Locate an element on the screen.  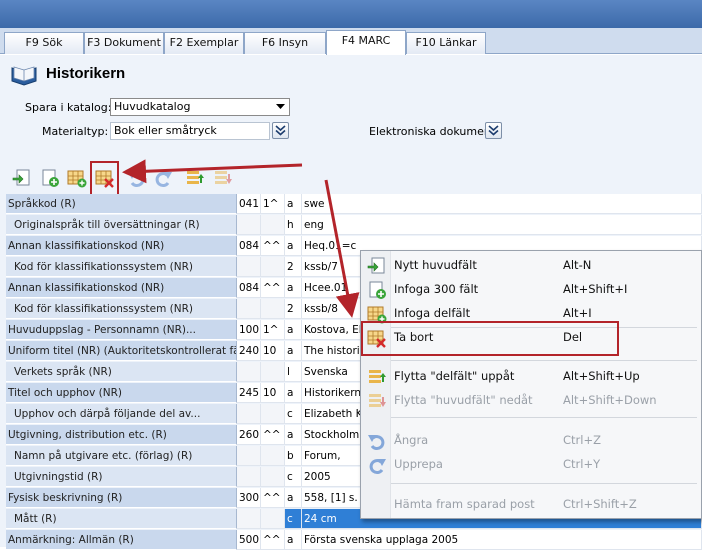
menu-item-label: Flytta "delfält" uppåt is located at coordinates (454, 376).